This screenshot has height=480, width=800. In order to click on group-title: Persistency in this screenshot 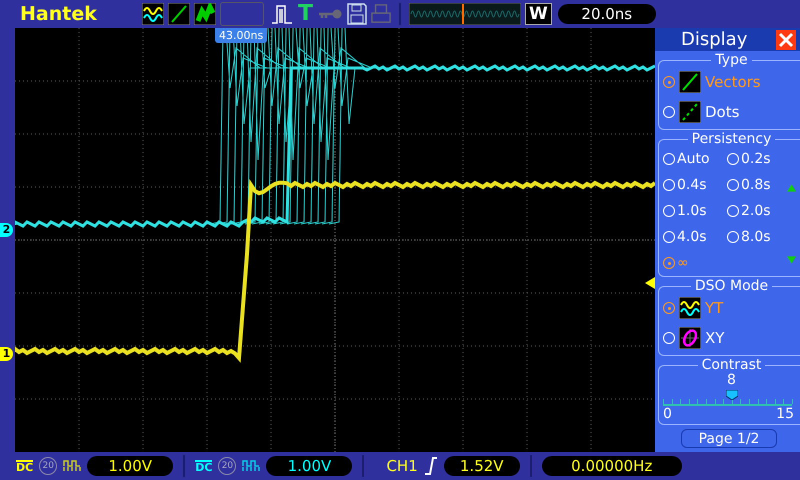, I will do `click(731, 139)`.